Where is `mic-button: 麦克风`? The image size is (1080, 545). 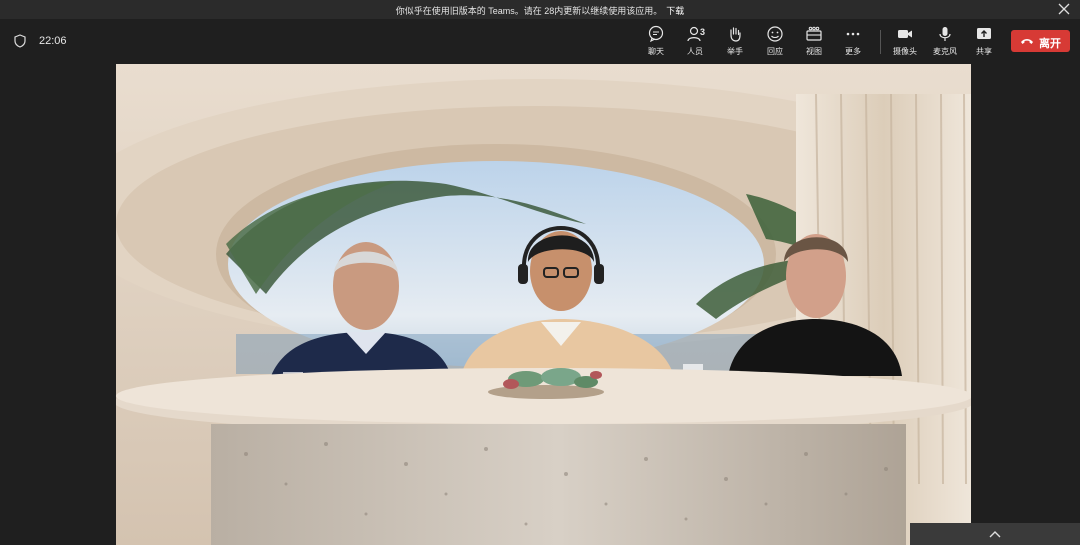
mic-button: 麦克风 is located at coordinates (945, 42).